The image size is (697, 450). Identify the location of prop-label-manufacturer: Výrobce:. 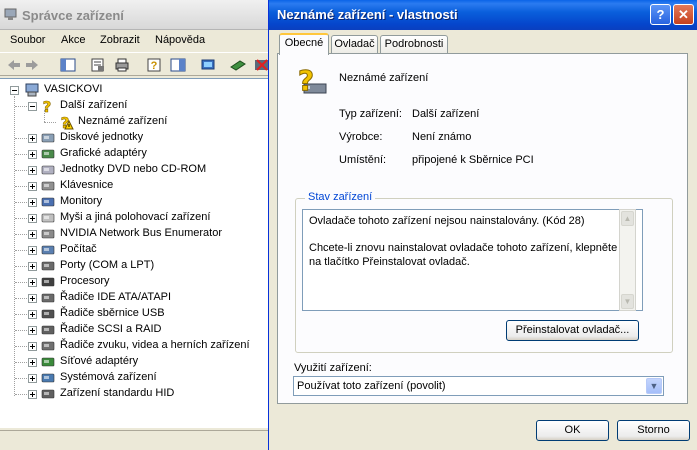
(361, 137).